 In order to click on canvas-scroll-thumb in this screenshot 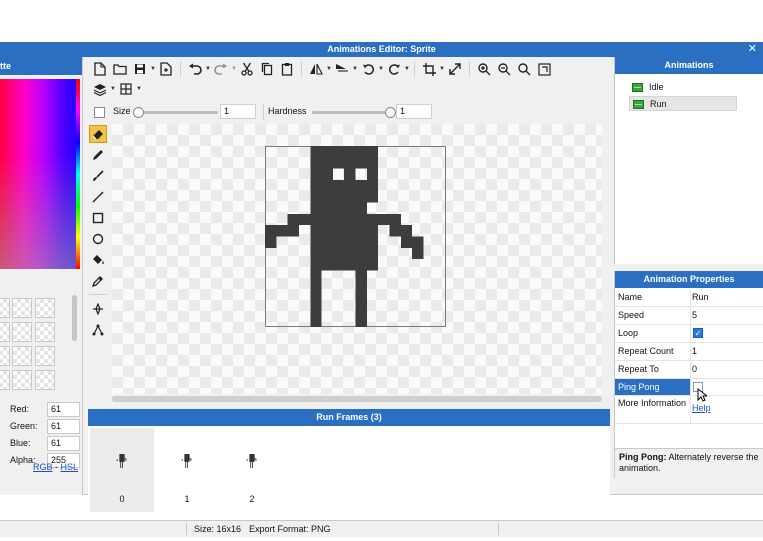, I will do `click(357, 399)`.